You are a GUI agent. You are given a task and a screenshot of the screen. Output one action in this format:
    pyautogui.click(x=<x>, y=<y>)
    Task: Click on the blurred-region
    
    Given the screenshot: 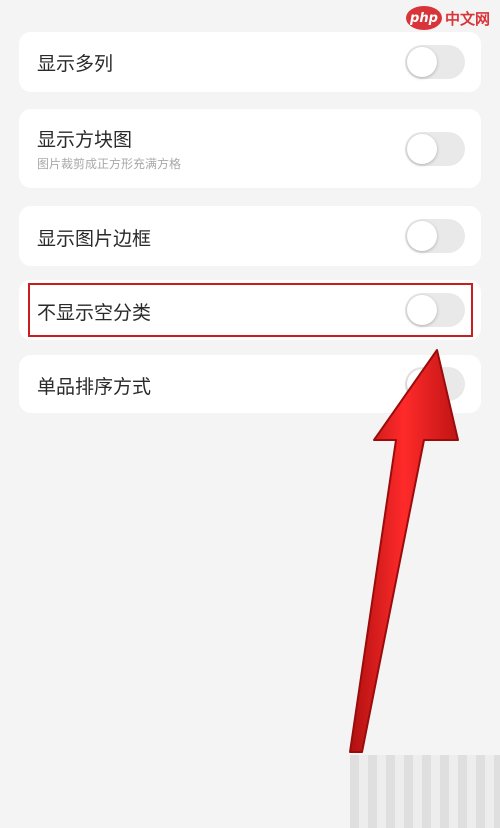 What is the action you would take?
    pyautogui.click(x=425, y=791)
    